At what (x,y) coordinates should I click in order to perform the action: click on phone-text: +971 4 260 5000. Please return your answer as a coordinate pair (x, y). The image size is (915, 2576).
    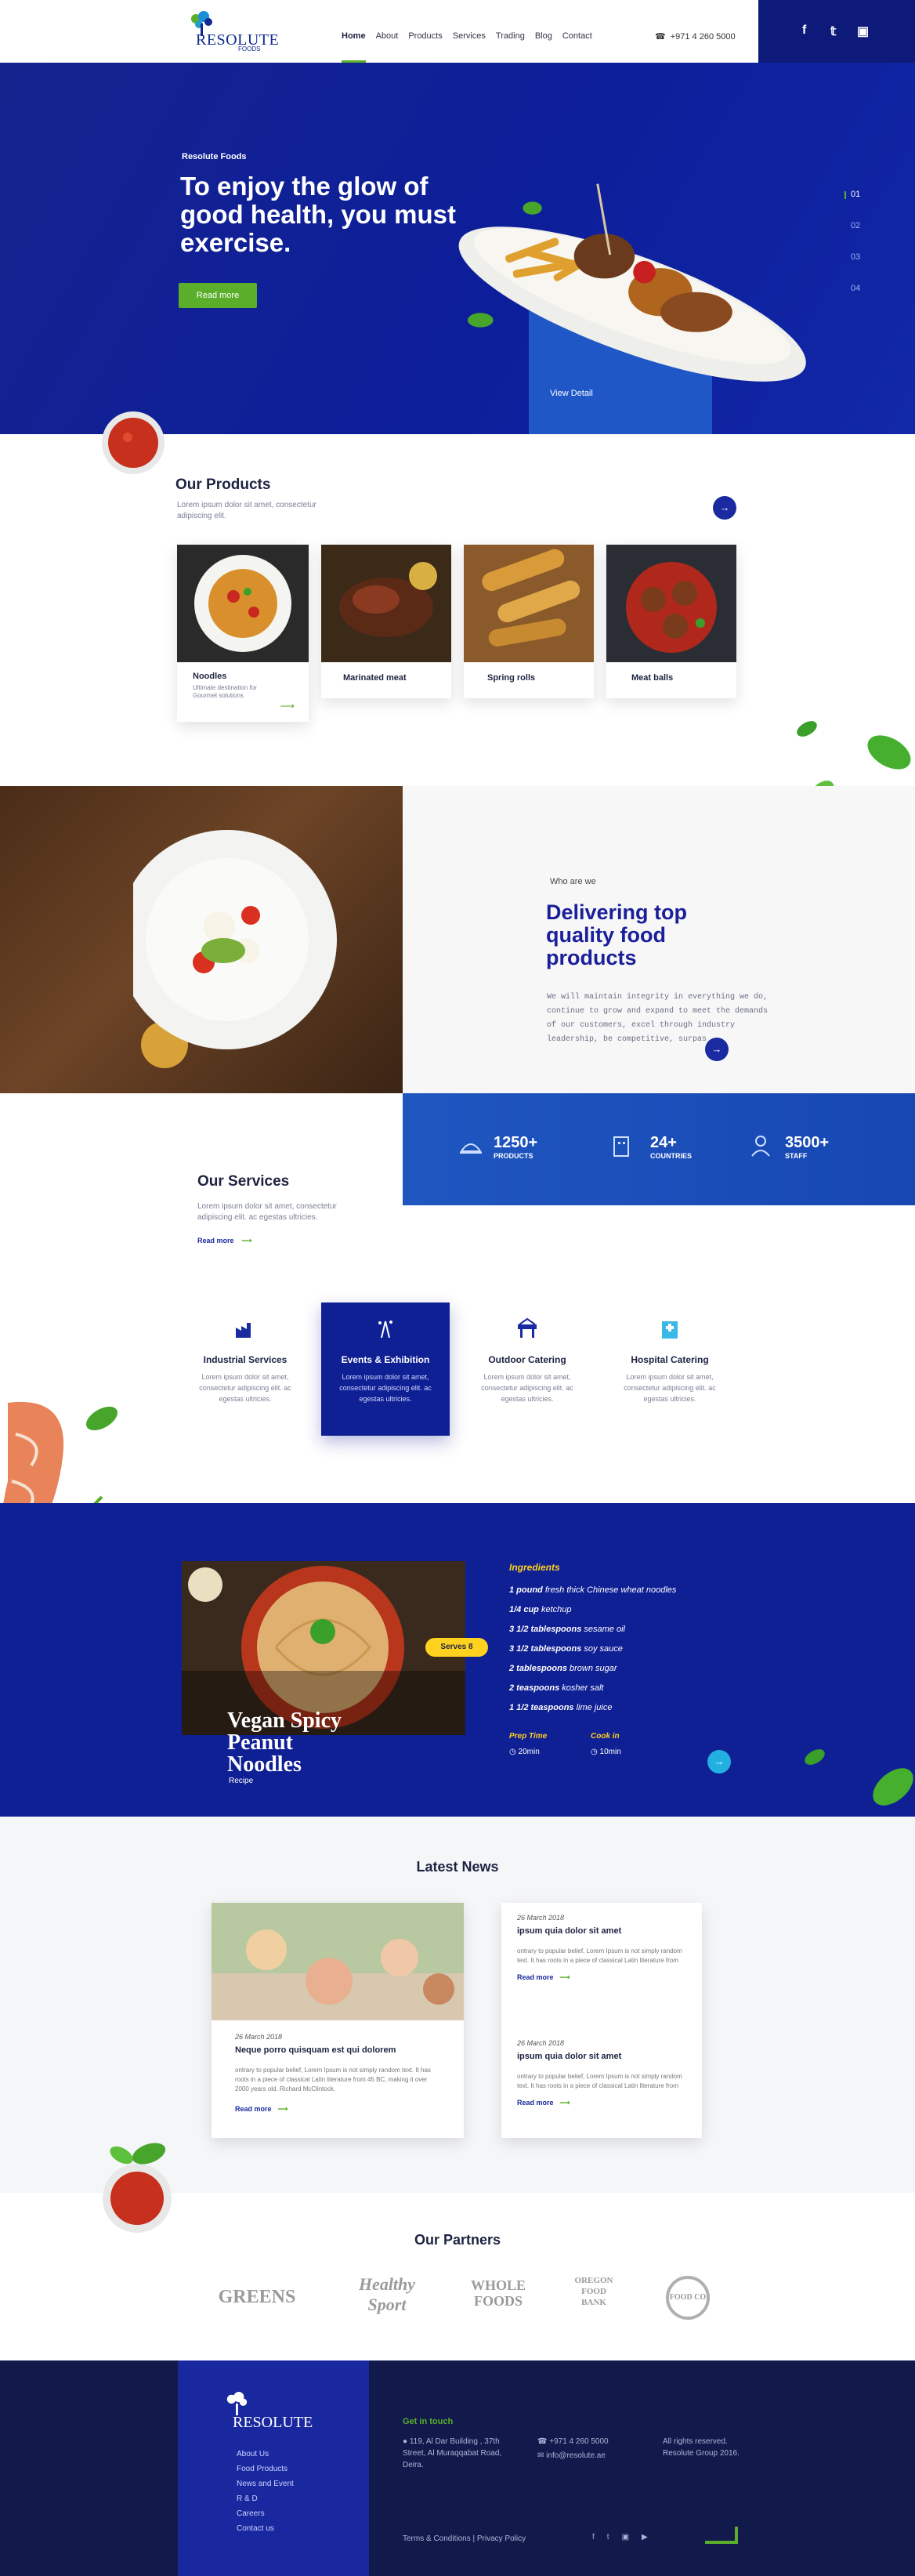
    Looking at the image, I should click on (579, 2441).